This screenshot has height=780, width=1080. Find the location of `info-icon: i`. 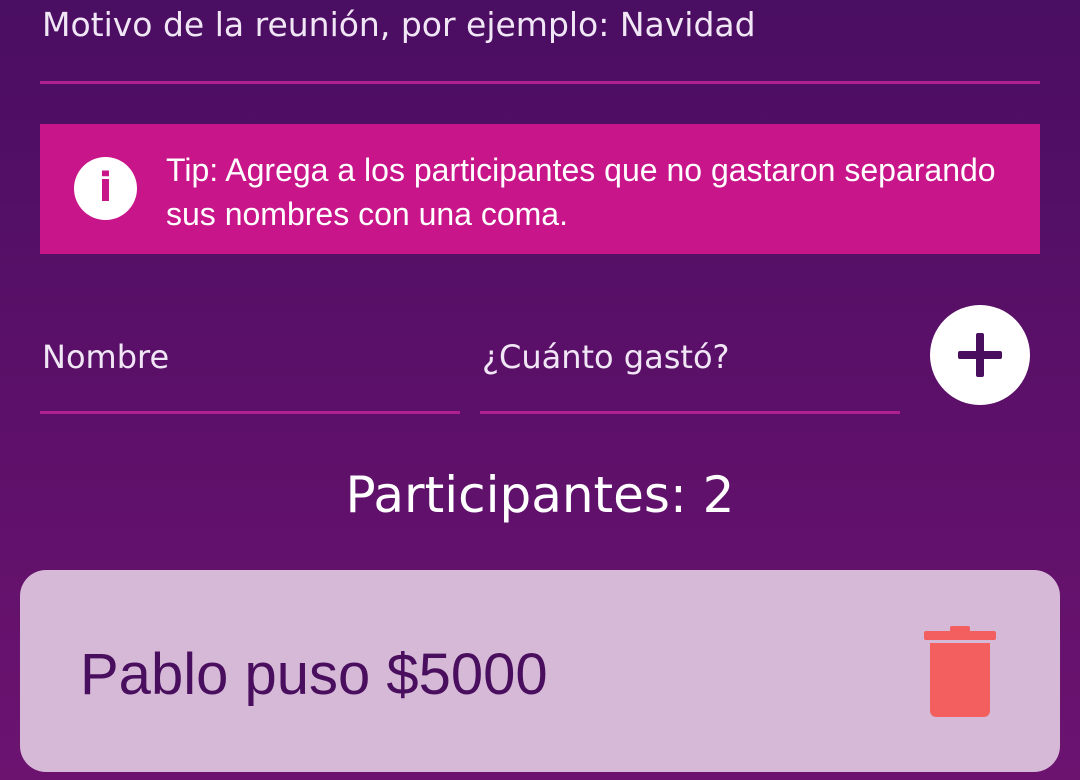

info-icon: i is located at coordinates (105, 188).